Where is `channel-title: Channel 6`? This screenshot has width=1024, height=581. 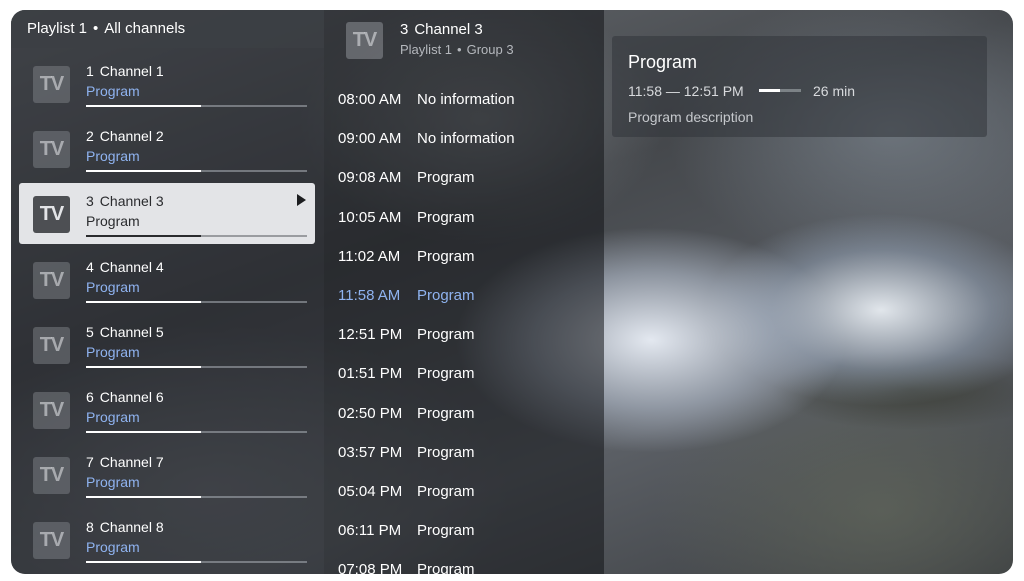 channel-title: Channel 6 is located at coordinates (131, 397).